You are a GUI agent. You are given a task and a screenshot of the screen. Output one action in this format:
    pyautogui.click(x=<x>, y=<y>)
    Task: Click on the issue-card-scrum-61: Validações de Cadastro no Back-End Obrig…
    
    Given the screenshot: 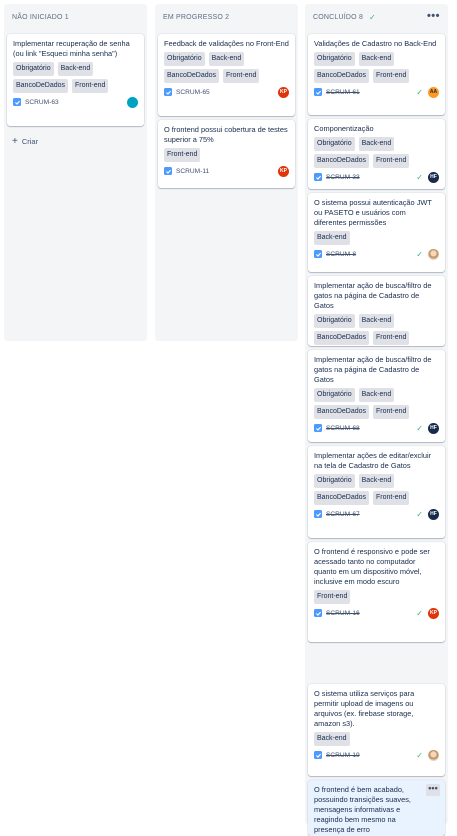 What is the action you would take?
    pyautogui.click(x=376, y=74)
    